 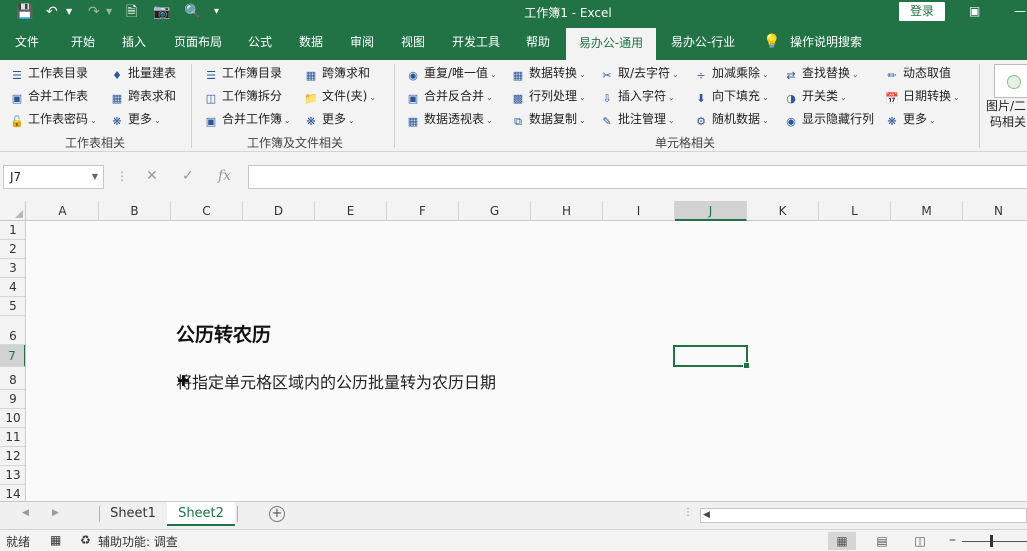 I want to click on sheet-tab-sheet2: Sheet2, so click(x=201, y=514).